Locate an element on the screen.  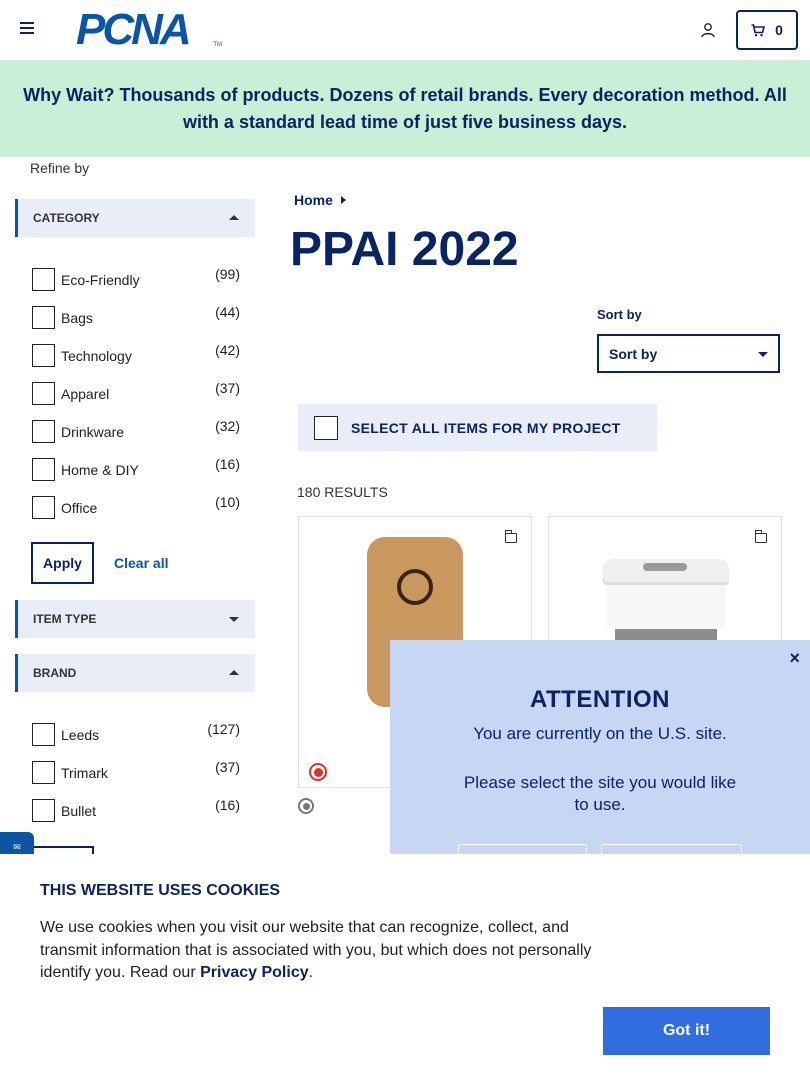
cart-button: 0 is located at coordinates (767, 30).